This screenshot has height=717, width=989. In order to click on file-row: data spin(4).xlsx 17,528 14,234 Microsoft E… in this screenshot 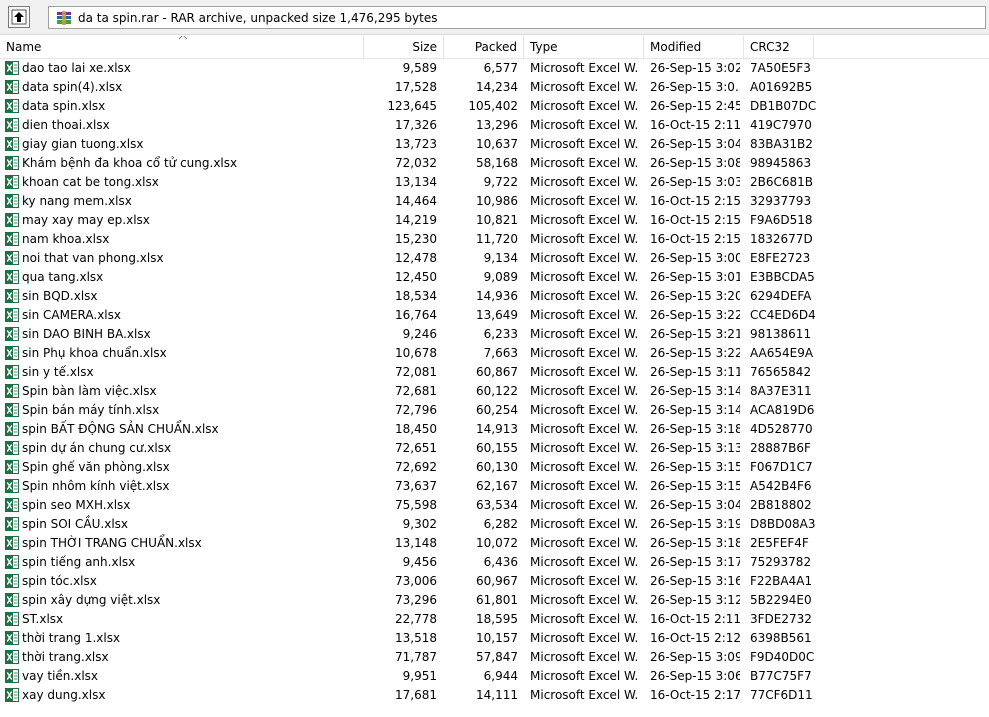, I will do `click(494, 87)`.